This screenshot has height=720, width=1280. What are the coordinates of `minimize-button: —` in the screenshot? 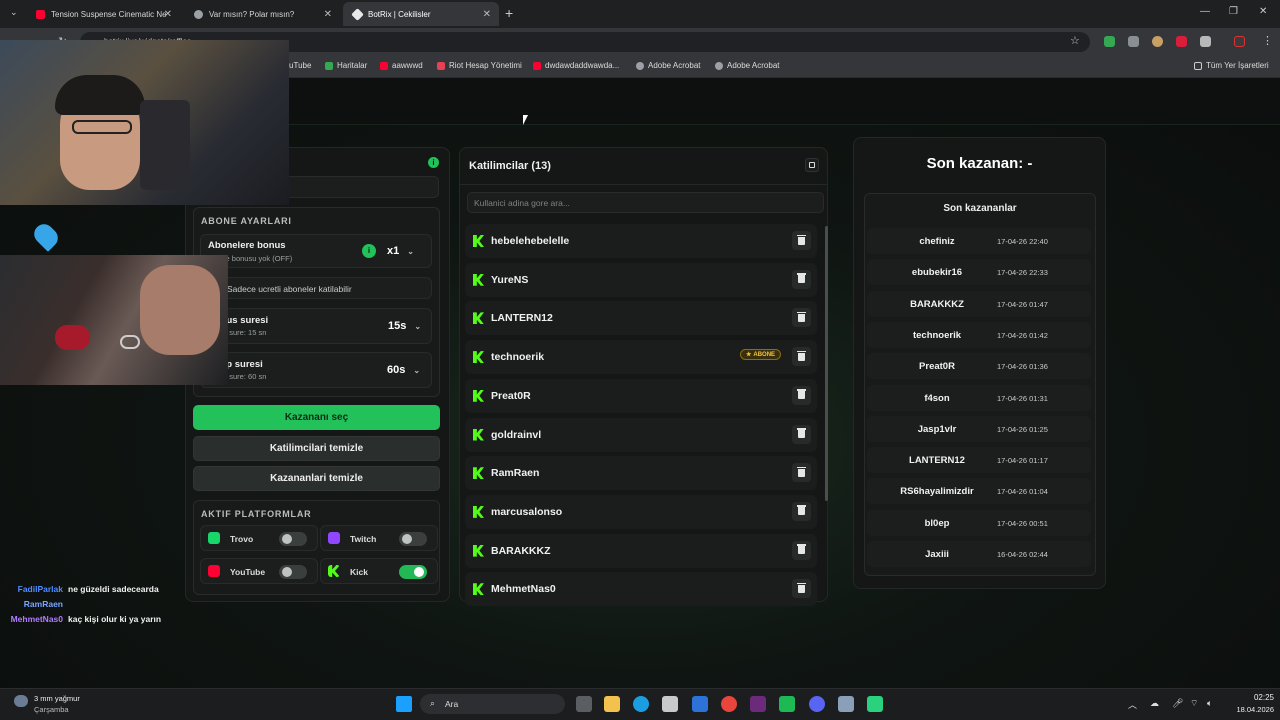 It's located at (1205, 11).